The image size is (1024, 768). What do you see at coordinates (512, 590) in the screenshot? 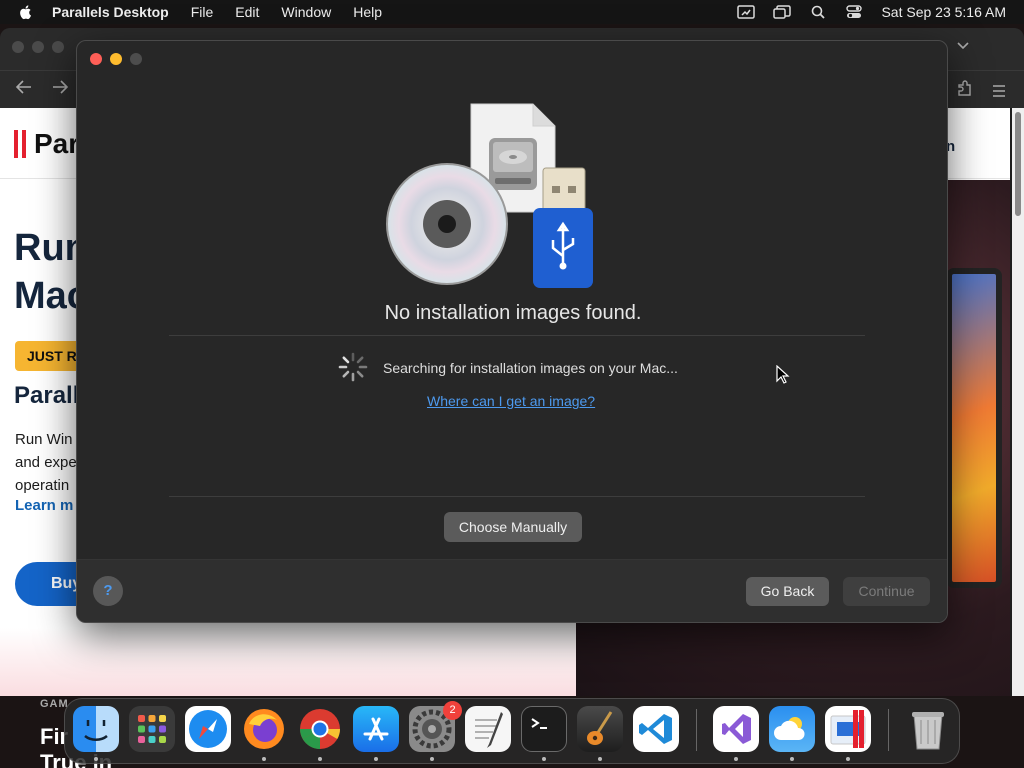
I see `dialog-footer: ? Go Back Continue` at bounding box center [512, 590].